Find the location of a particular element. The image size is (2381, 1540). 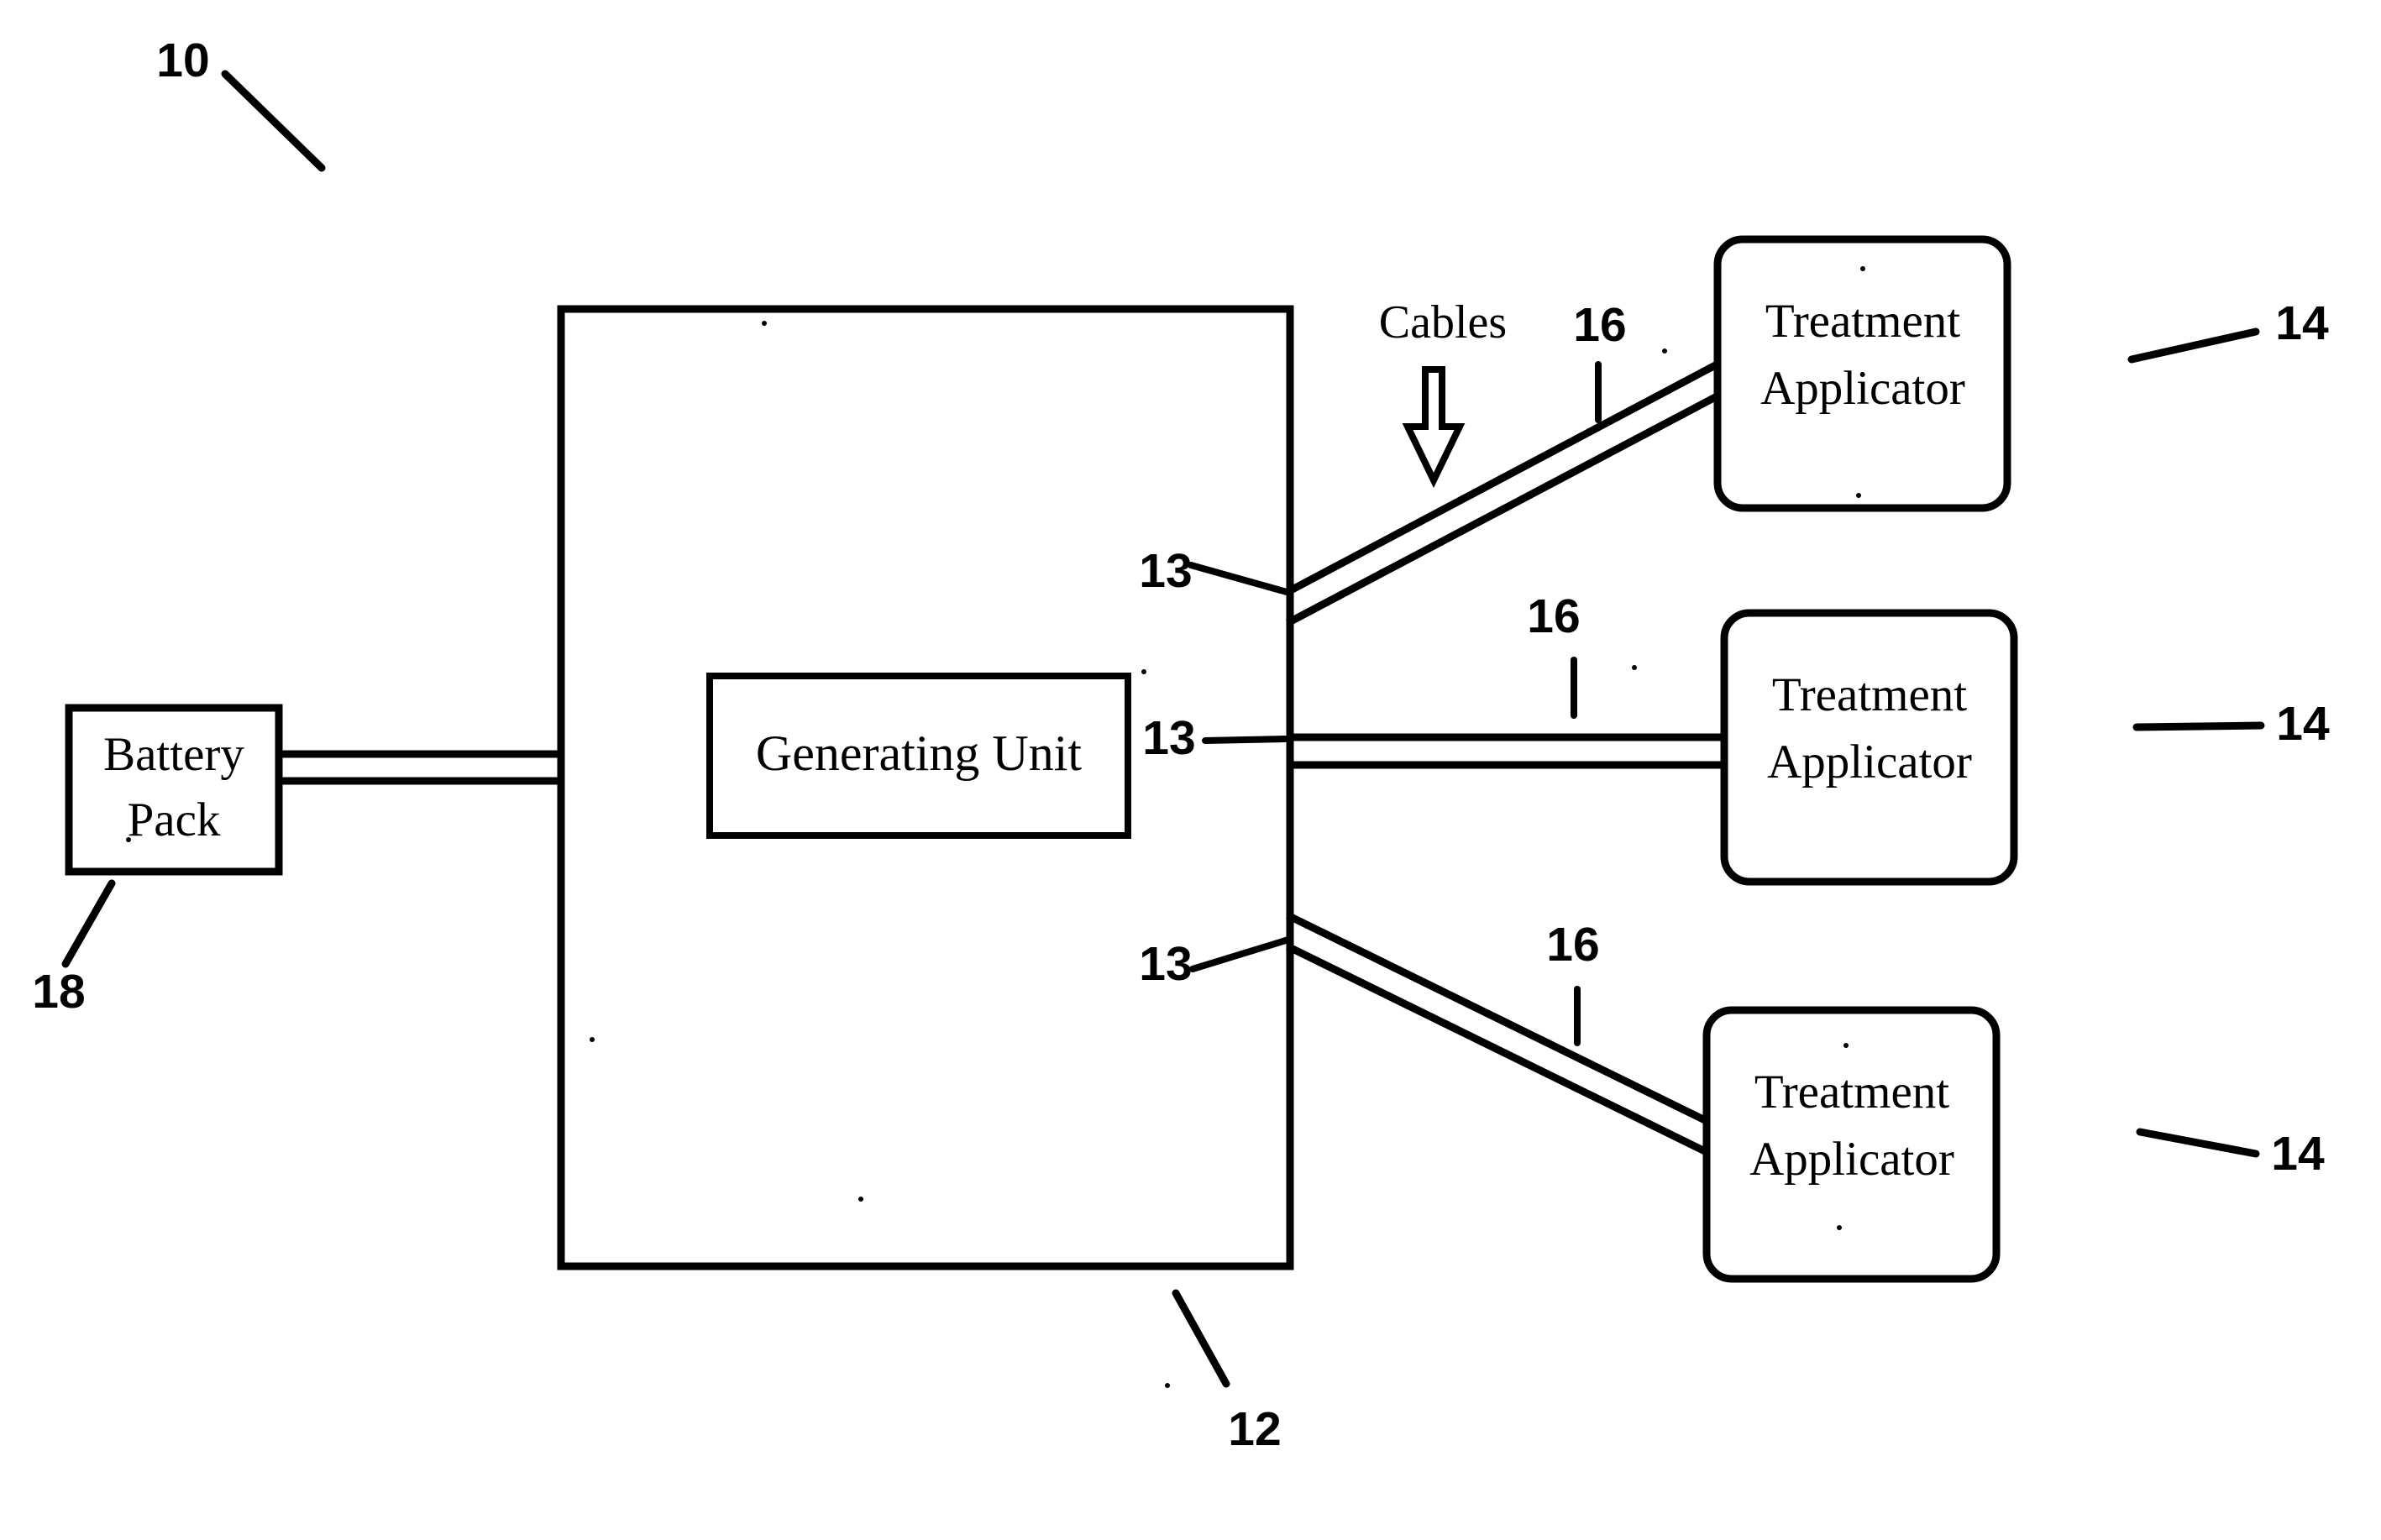

applicator-top-label-line2: Applicator is located at coordinates (1862, 388).